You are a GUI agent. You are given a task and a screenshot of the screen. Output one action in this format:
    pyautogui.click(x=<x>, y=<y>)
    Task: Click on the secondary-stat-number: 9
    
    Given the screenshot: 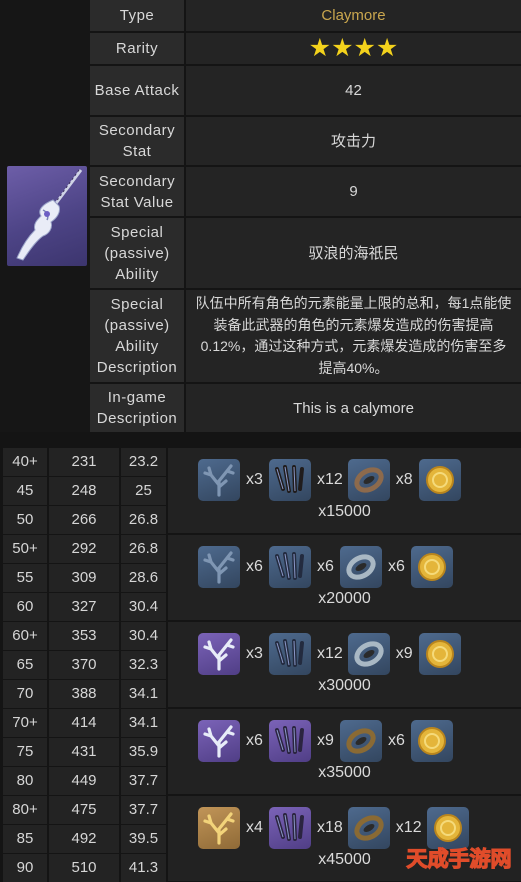 What is the action you would take?
    pyautogui.click(x=353, y=191)
    